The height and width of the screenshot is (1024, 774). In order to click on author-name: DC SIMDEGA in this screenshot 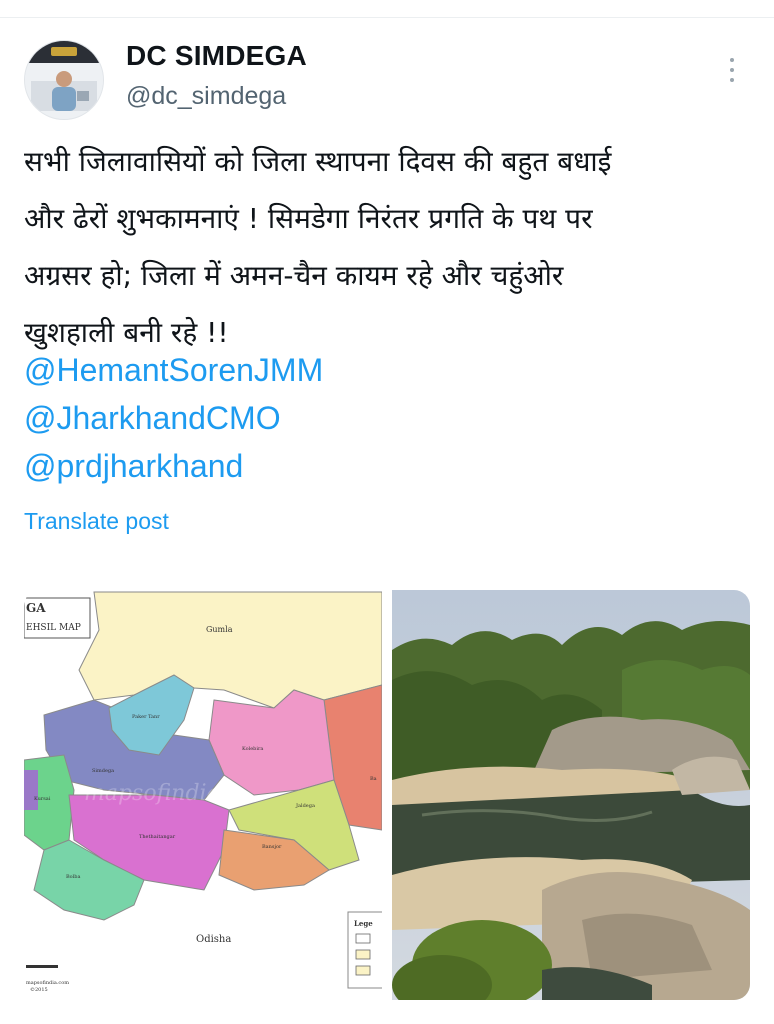, I will do `click(216, 56)`.